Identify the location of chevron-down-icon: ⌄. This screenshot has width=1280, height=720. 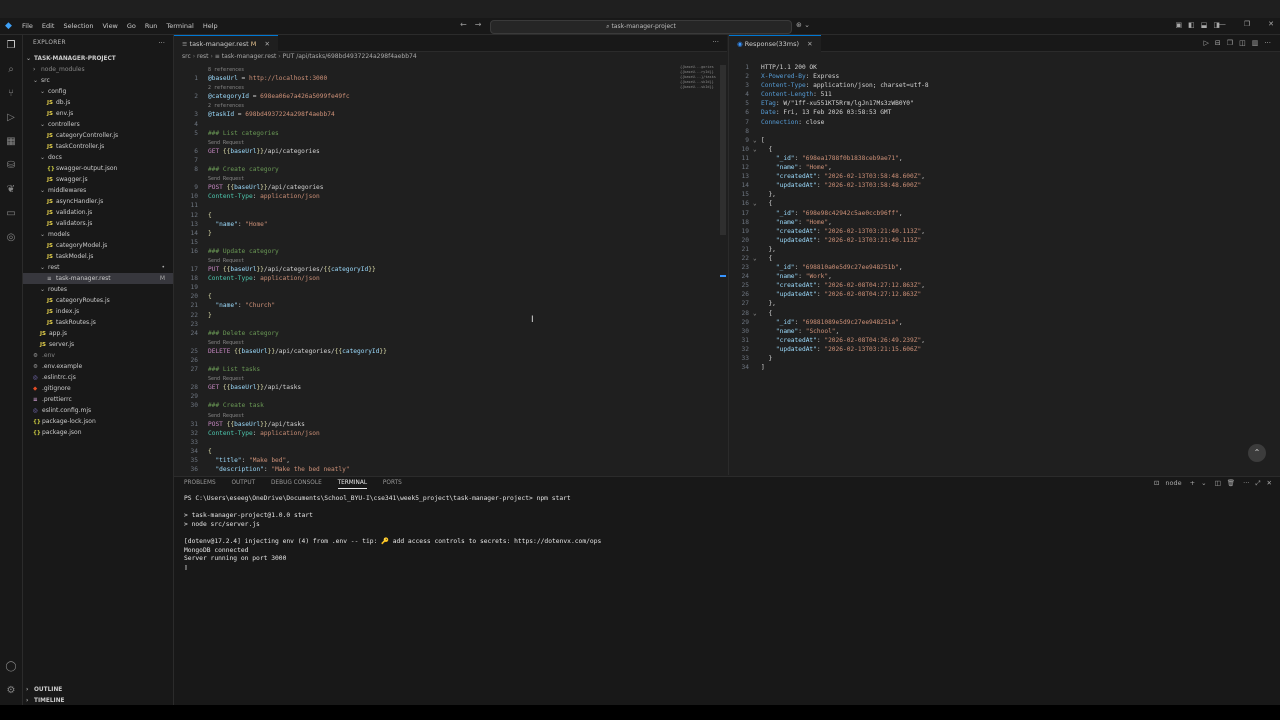
(1203, 483).